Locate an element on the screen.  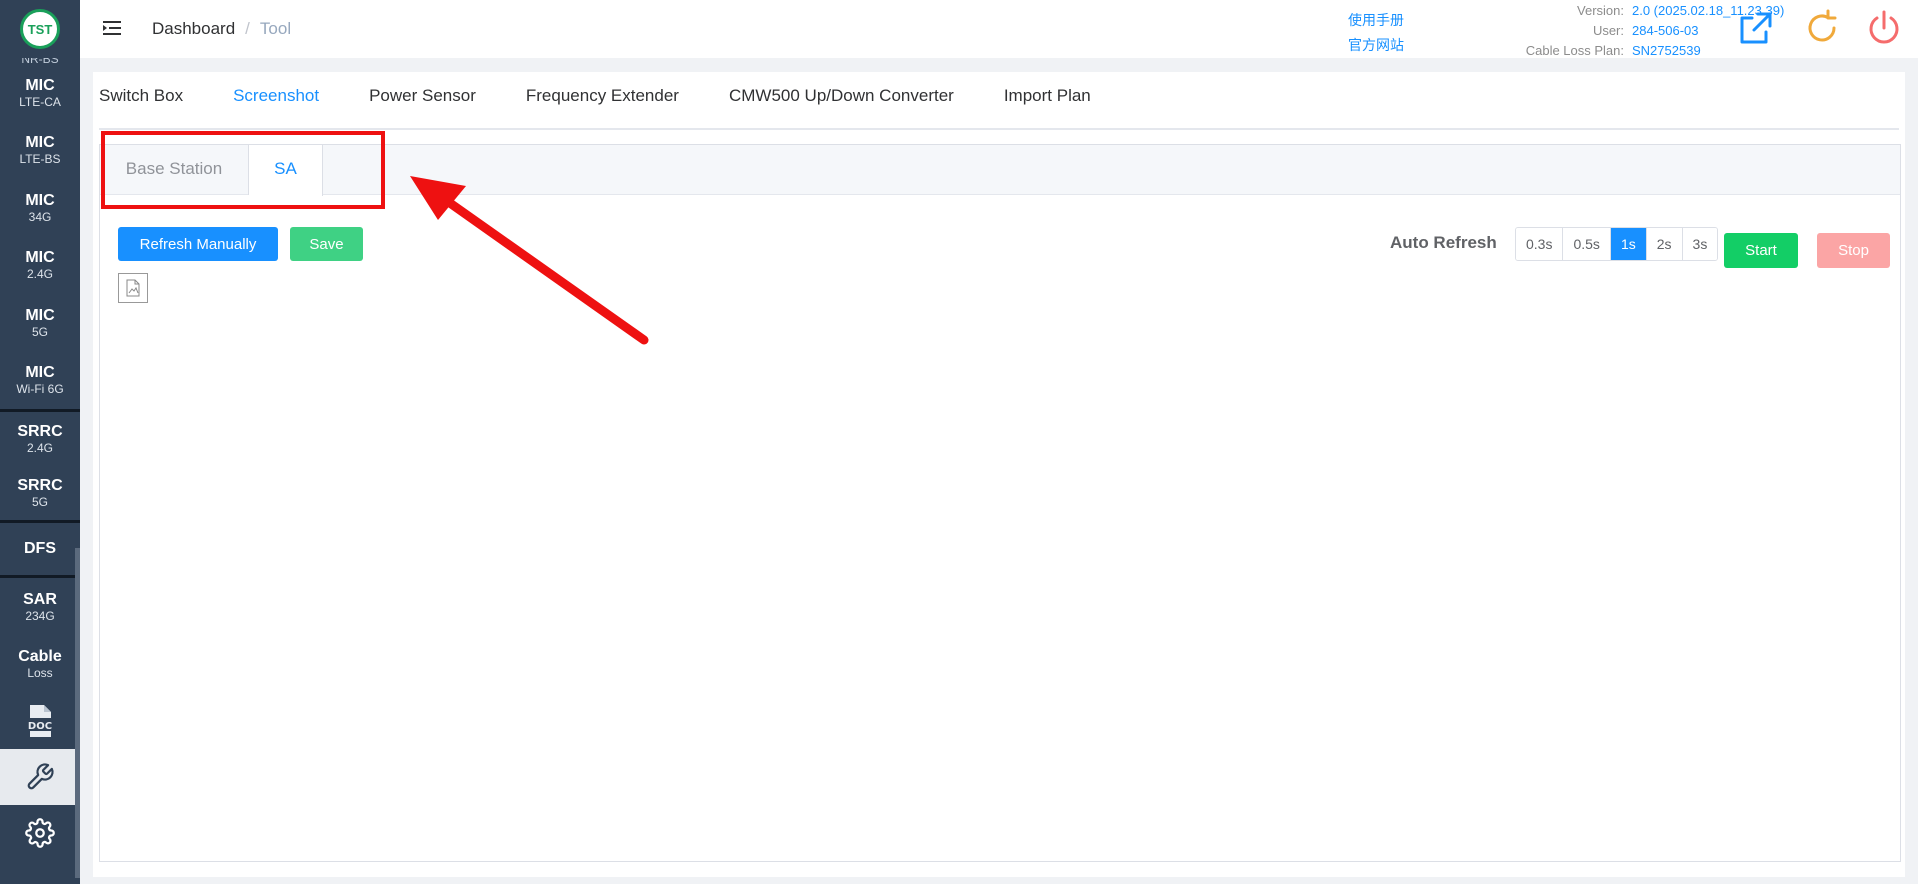
manual-link: 使用手册 is located at coordinates (1376, 20).